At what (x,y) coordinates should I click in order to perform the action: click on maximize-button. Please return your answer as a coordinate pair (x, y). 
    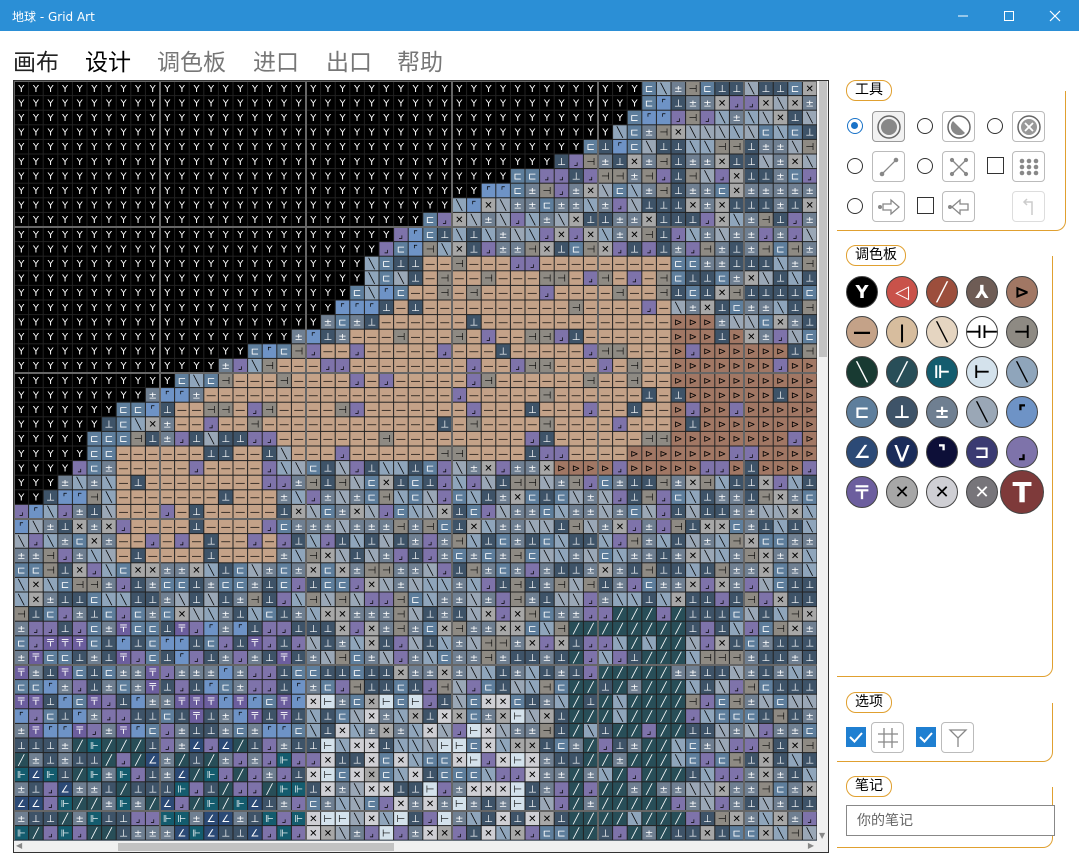
    Looking at the image, I should click on (1009, 15).